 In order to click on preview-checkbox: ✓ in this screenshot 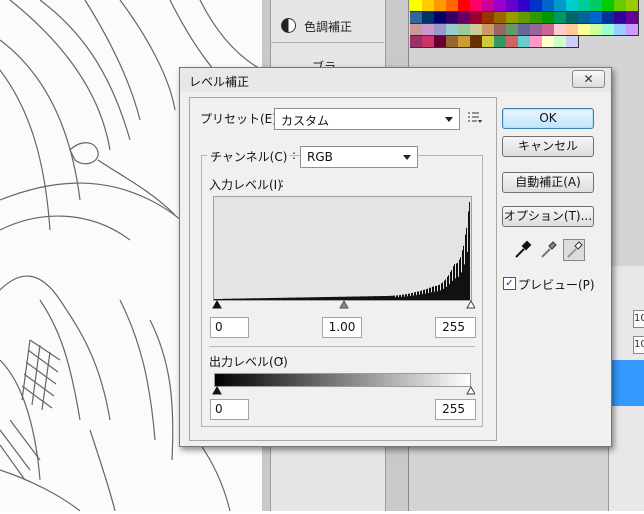, I will do `click(509, 283)`.